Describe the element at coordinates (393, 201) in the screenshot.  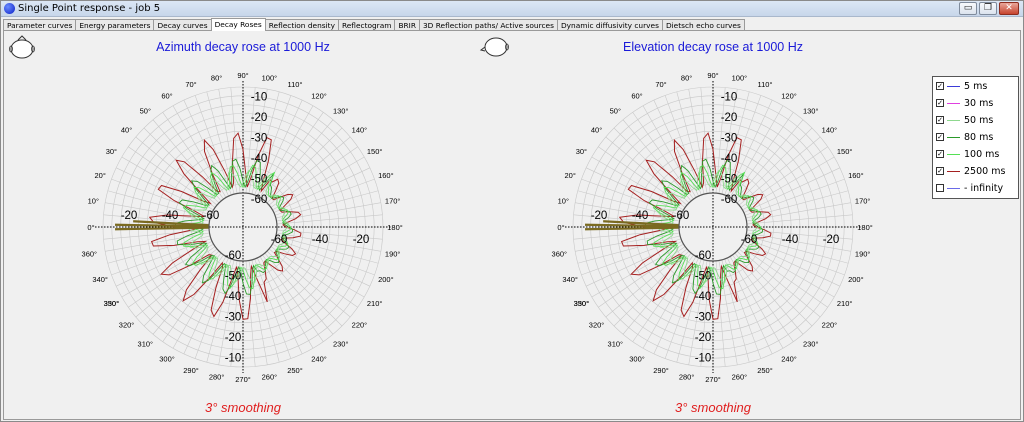
I see `angle-label: 170°` at that location.